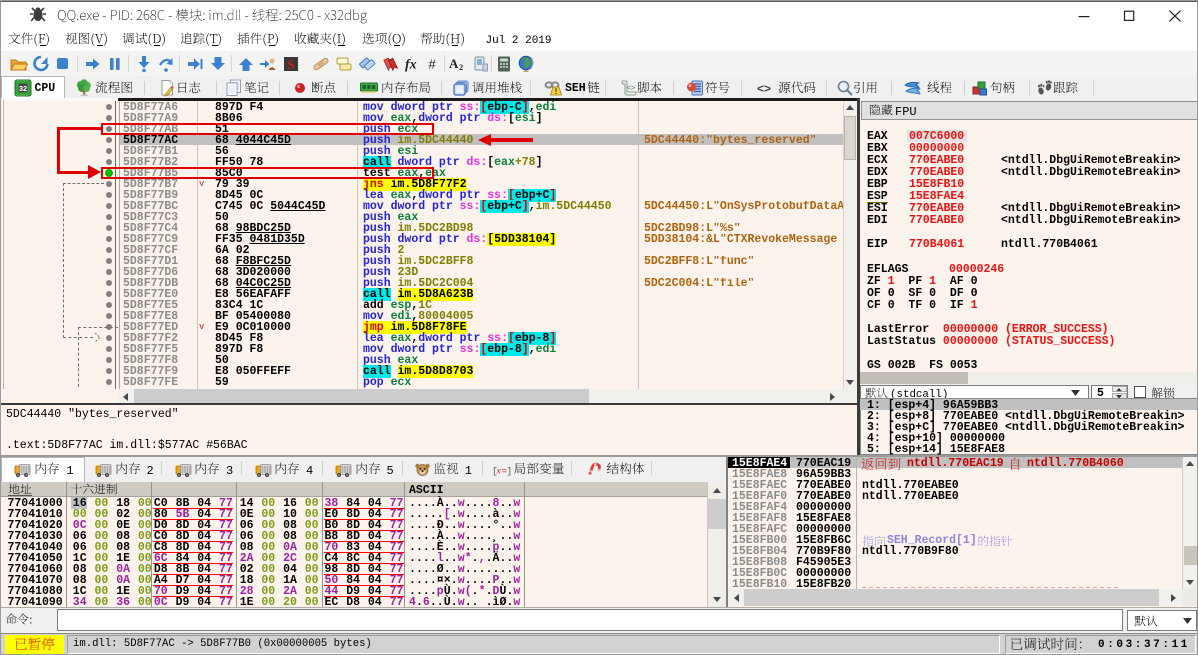  I want to click on svg-text: S, so click(290, 64).